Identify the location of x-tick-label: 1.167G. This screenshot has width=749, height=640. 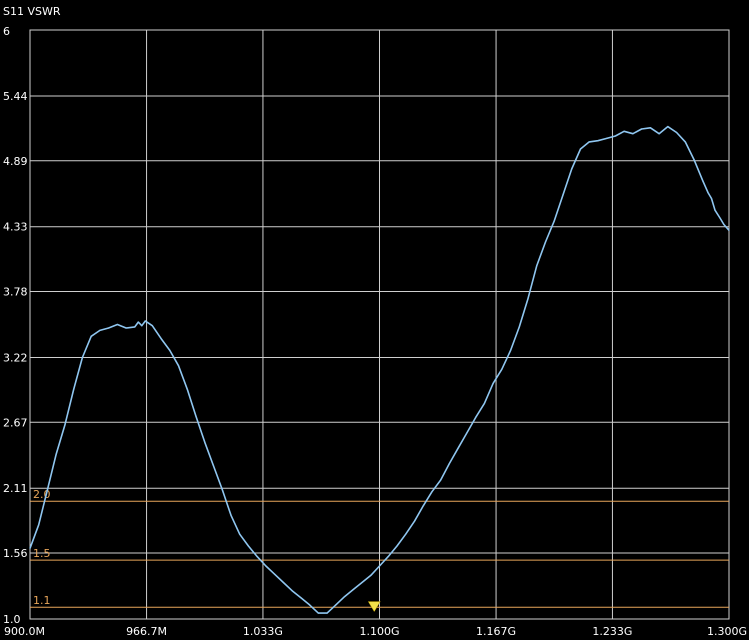
(496, 631).